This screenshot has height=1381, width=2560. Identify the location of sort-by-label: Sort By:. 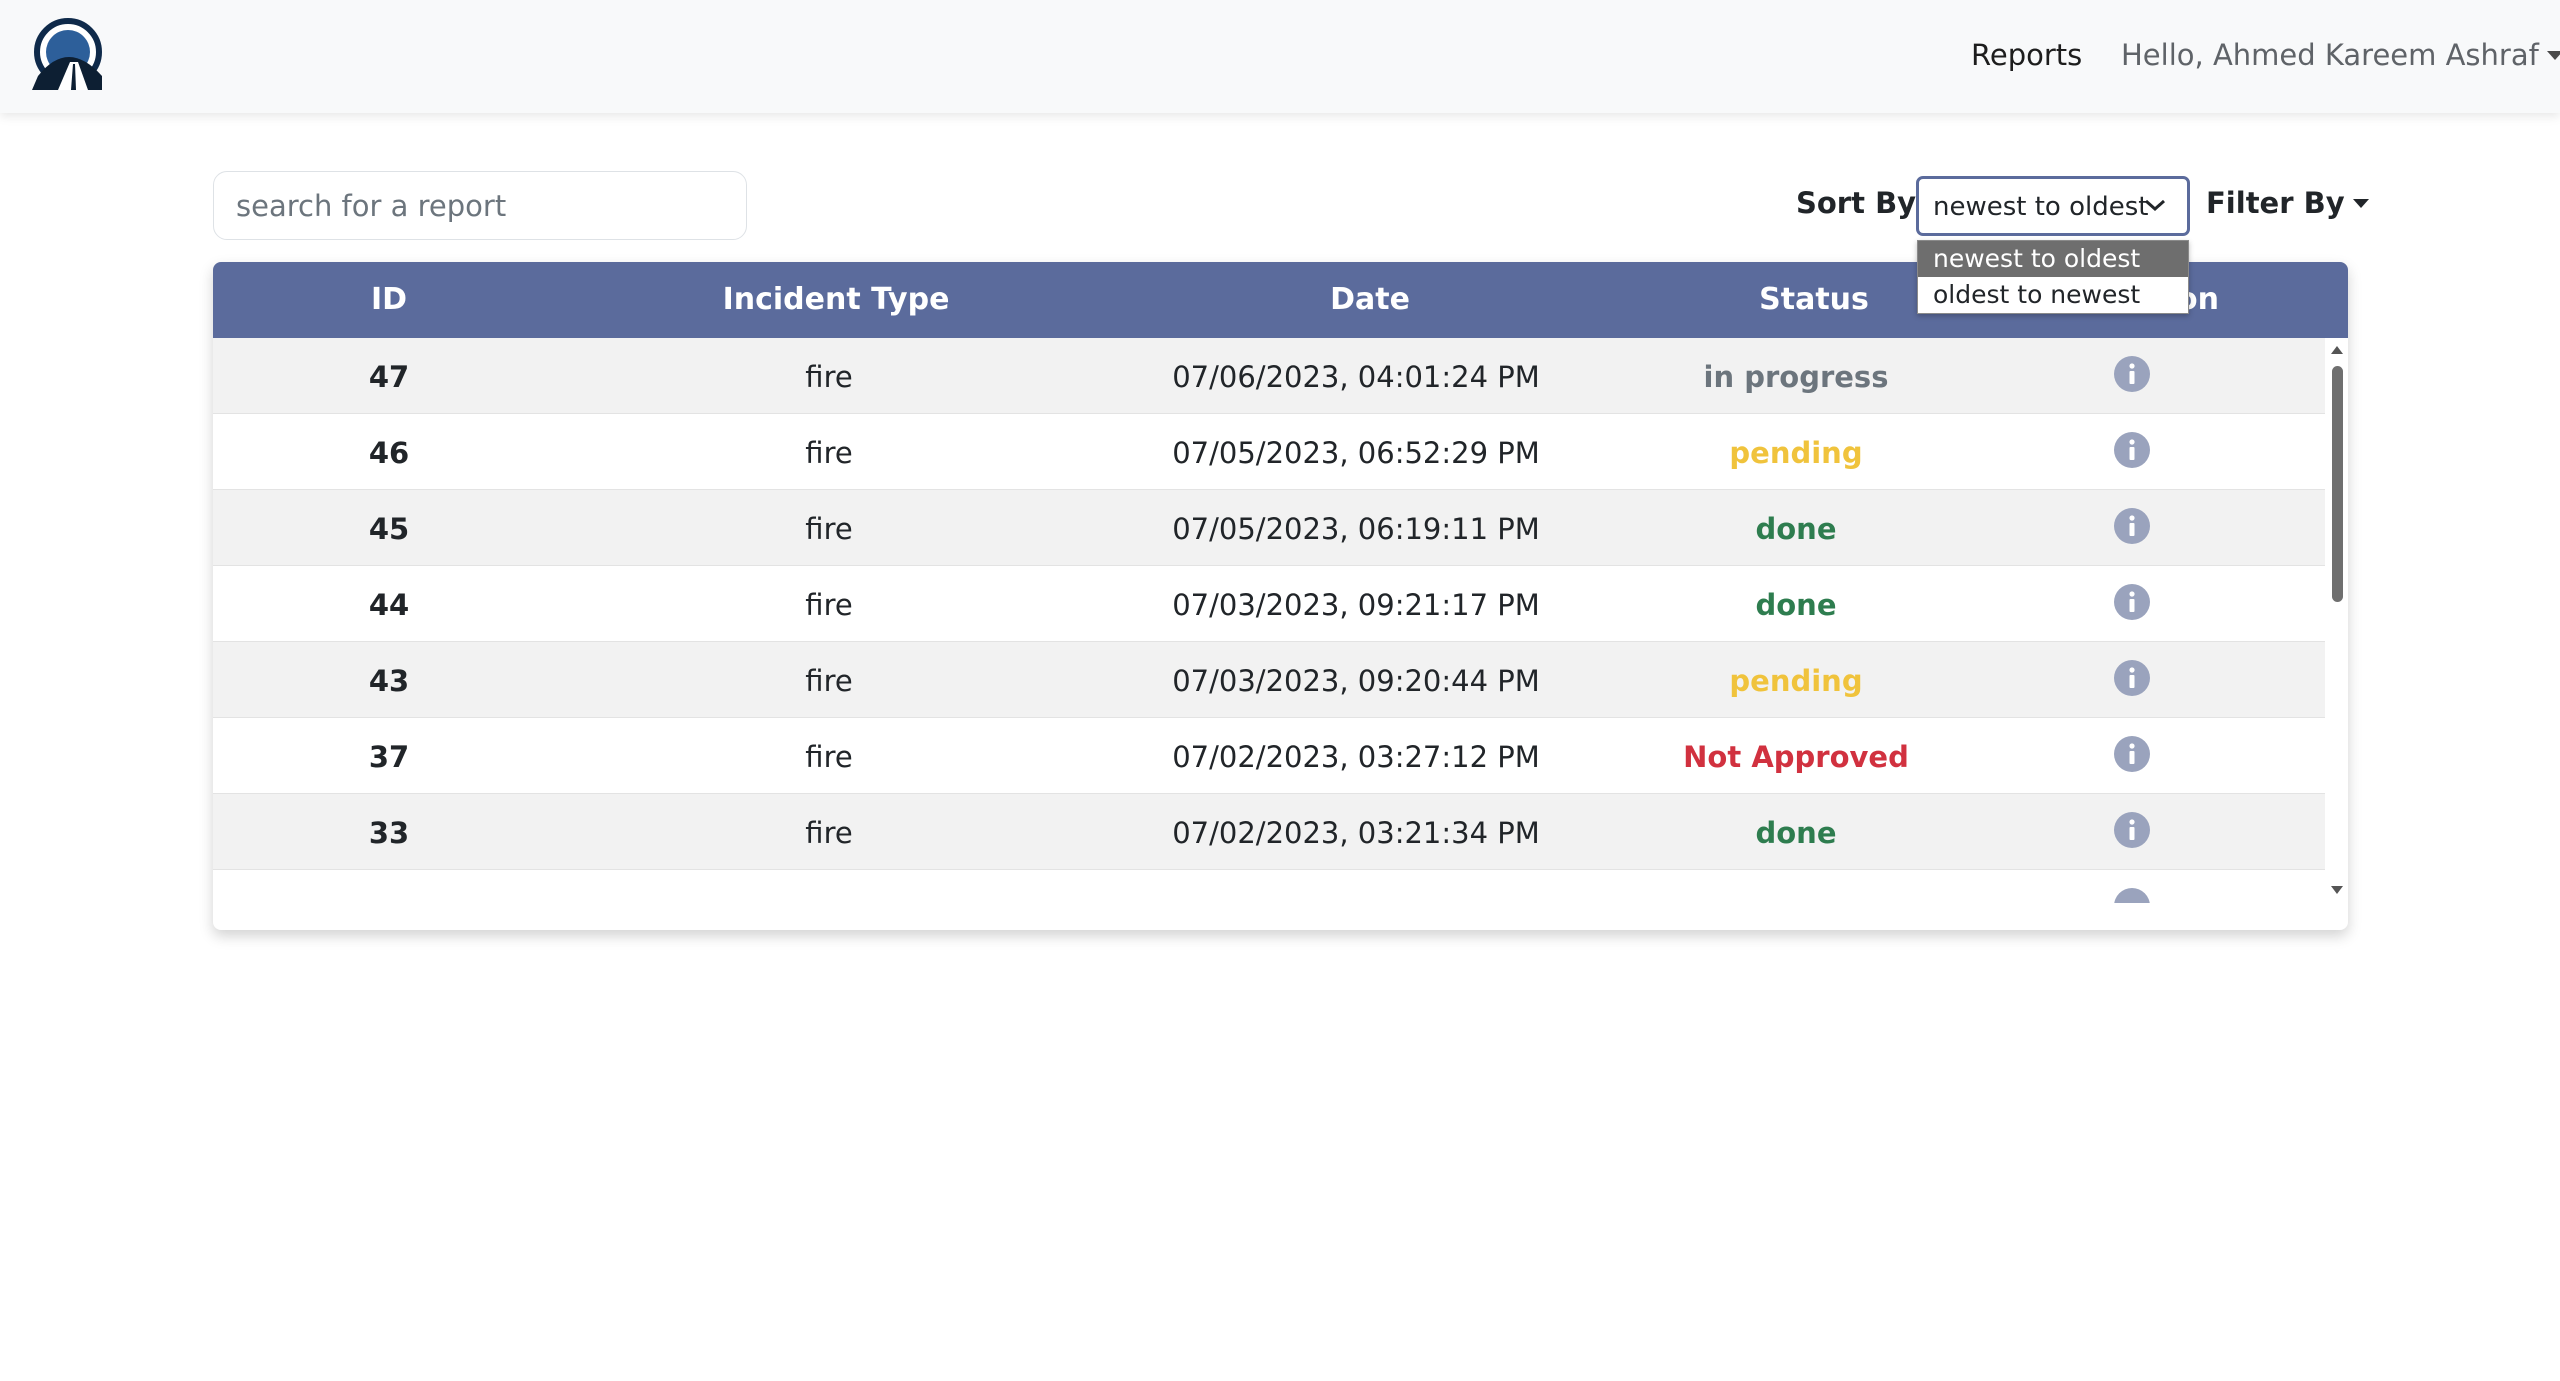
(1862, 203).